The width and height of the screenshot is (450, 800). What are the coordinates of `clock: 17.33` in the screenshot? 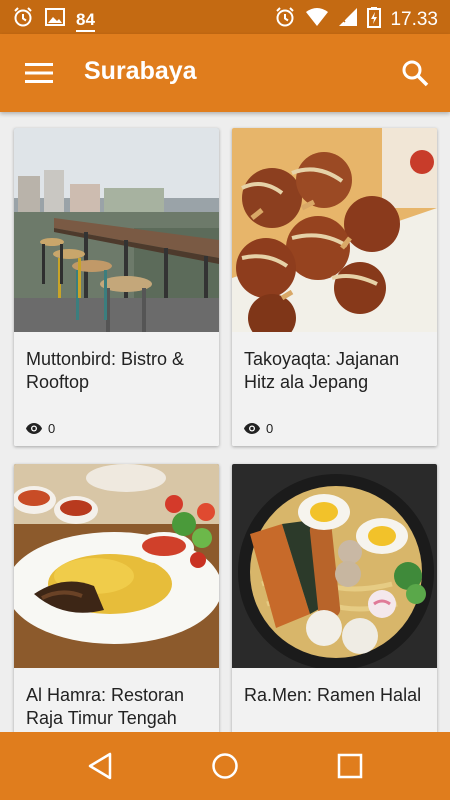 It's located at (414, 19).